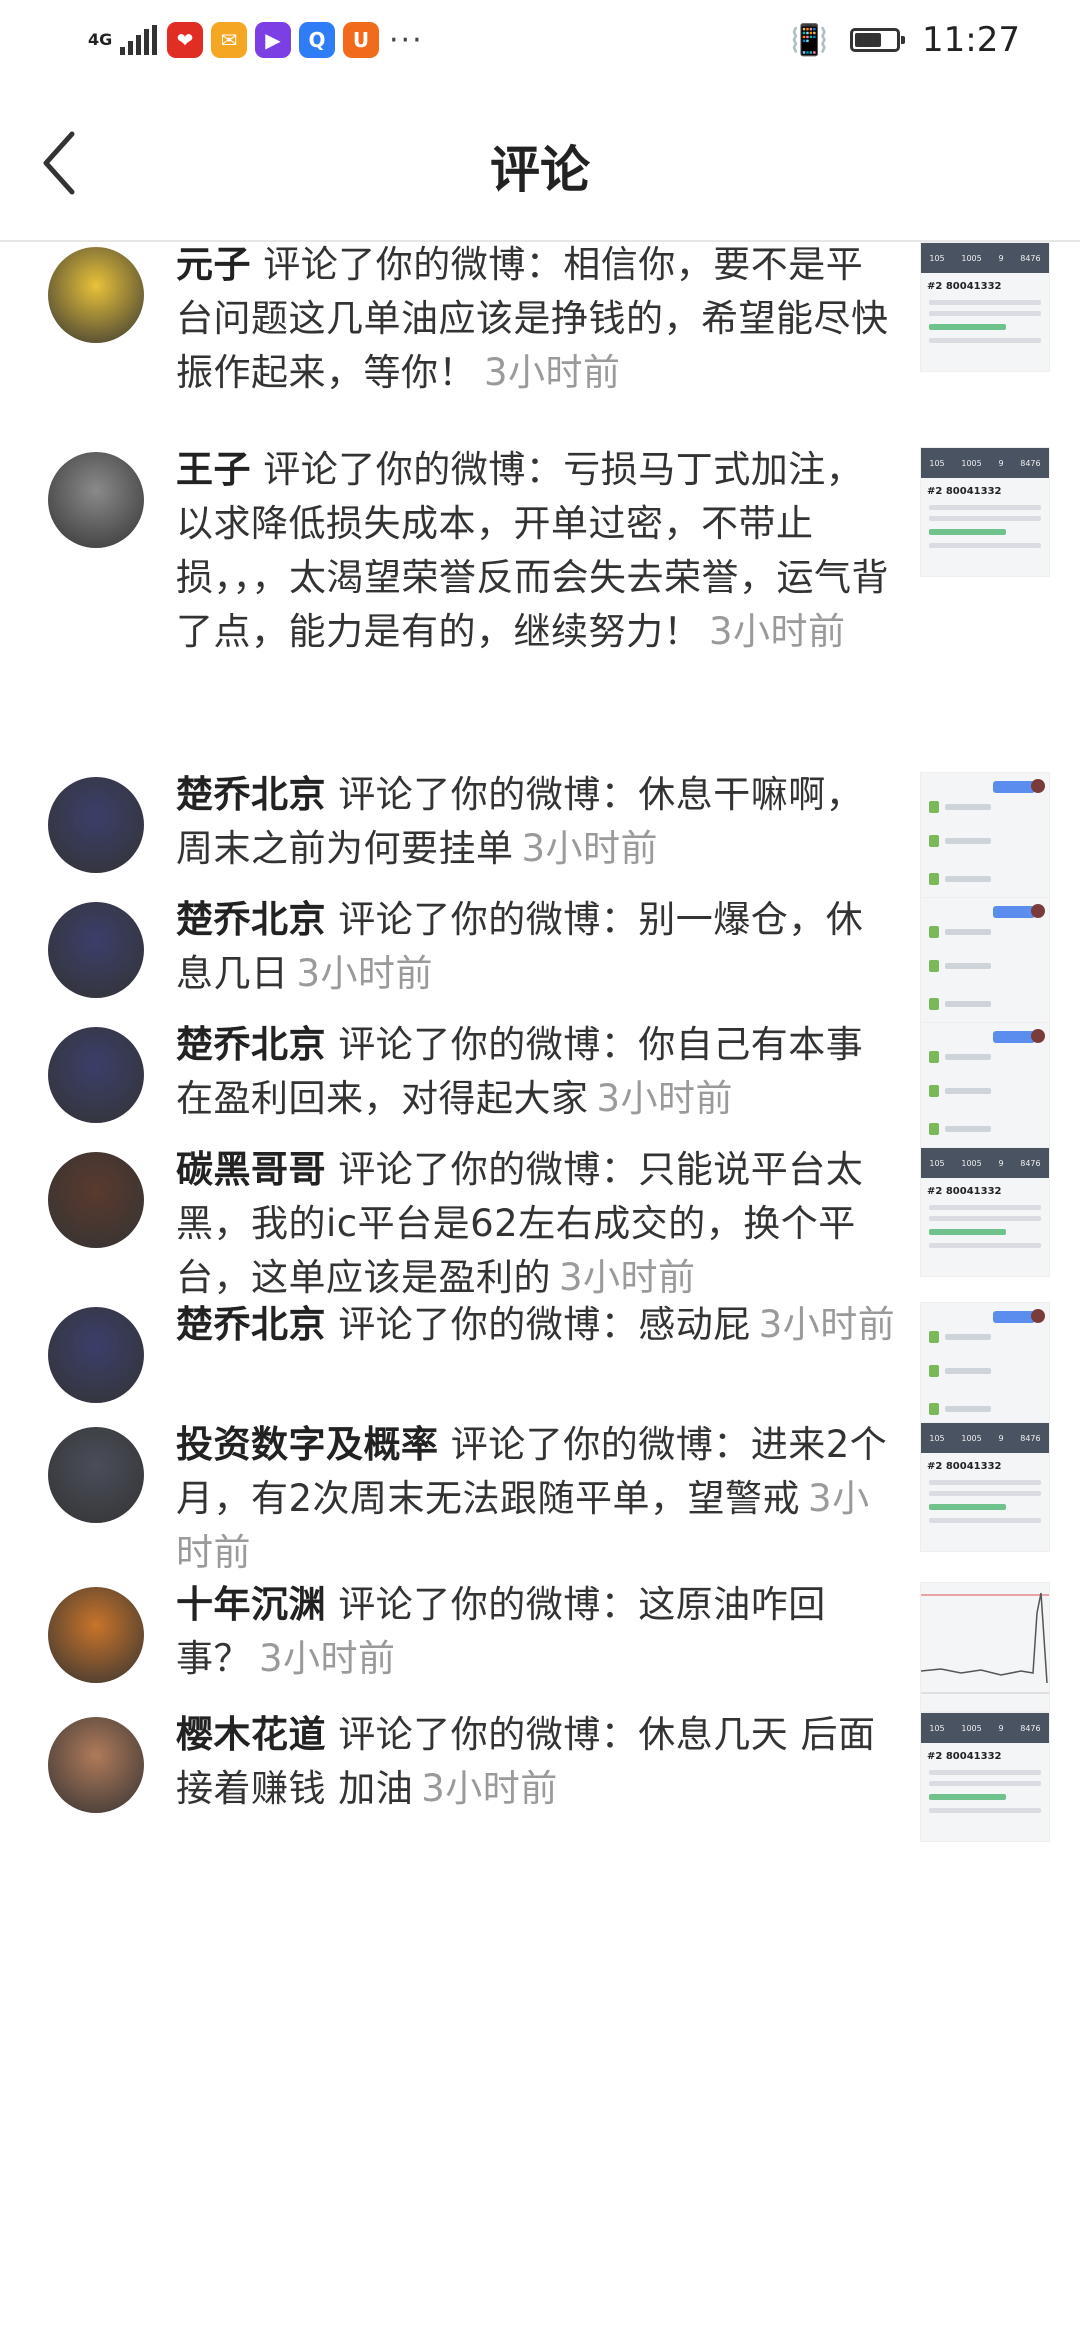  I want to click on username: 碳黑哥哥, so click(251, 1169).